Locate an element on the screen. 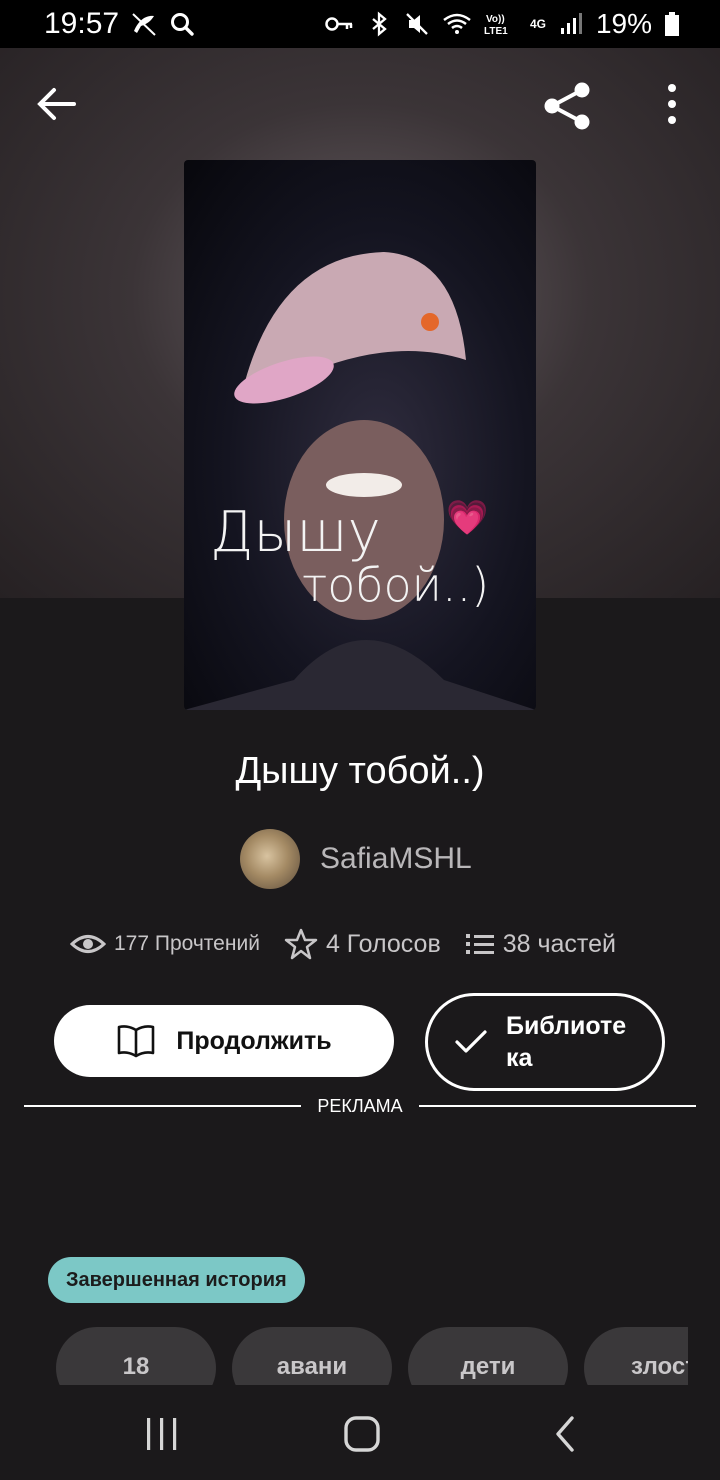  ad-divider: РЕКЛАМА is located at coordinates (360, 1106).